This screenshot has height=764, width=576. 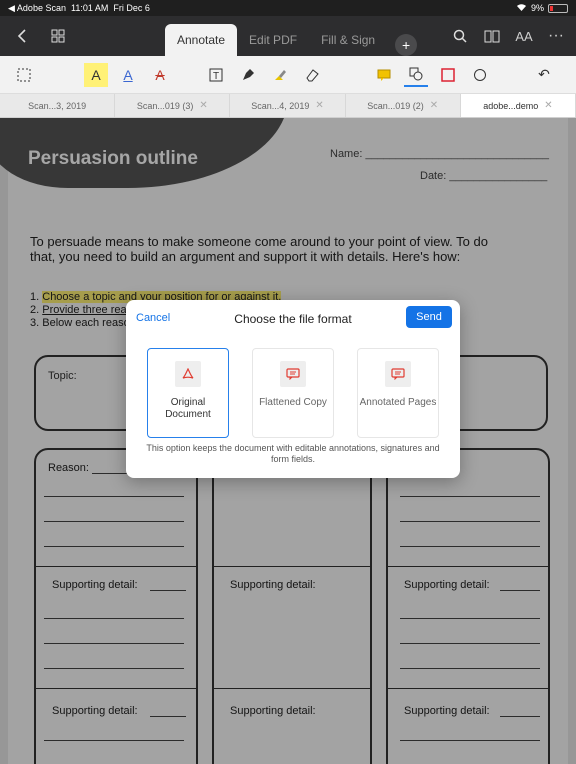 I want to click on svg-text: T, so click(x=216, y=76).